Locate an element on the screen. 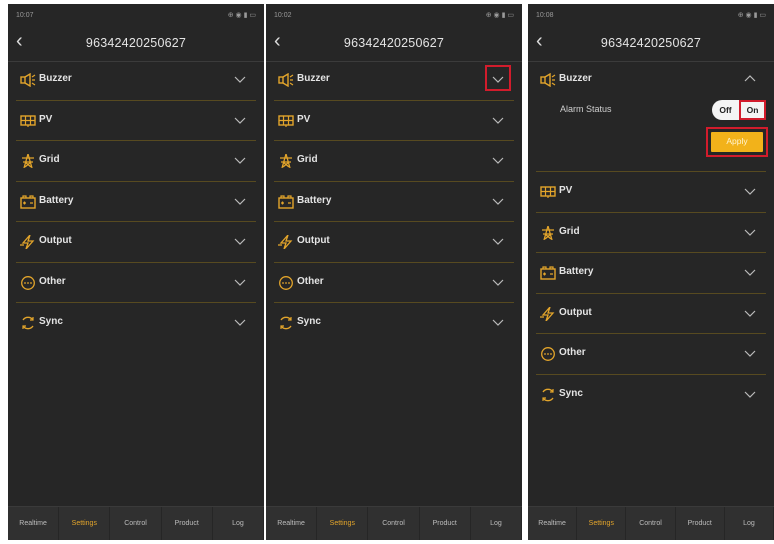  apply-highlight-box: Apply is located at coordinates (737, 142).